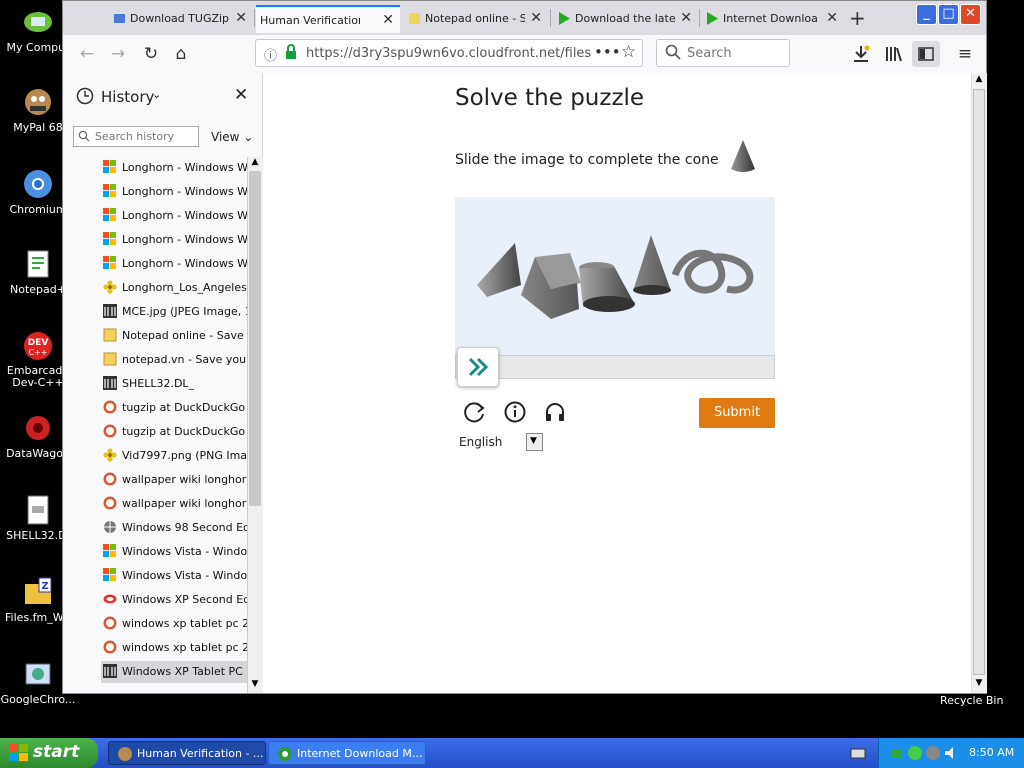  I want to click on maximize-icon: □, so click(948, 14).